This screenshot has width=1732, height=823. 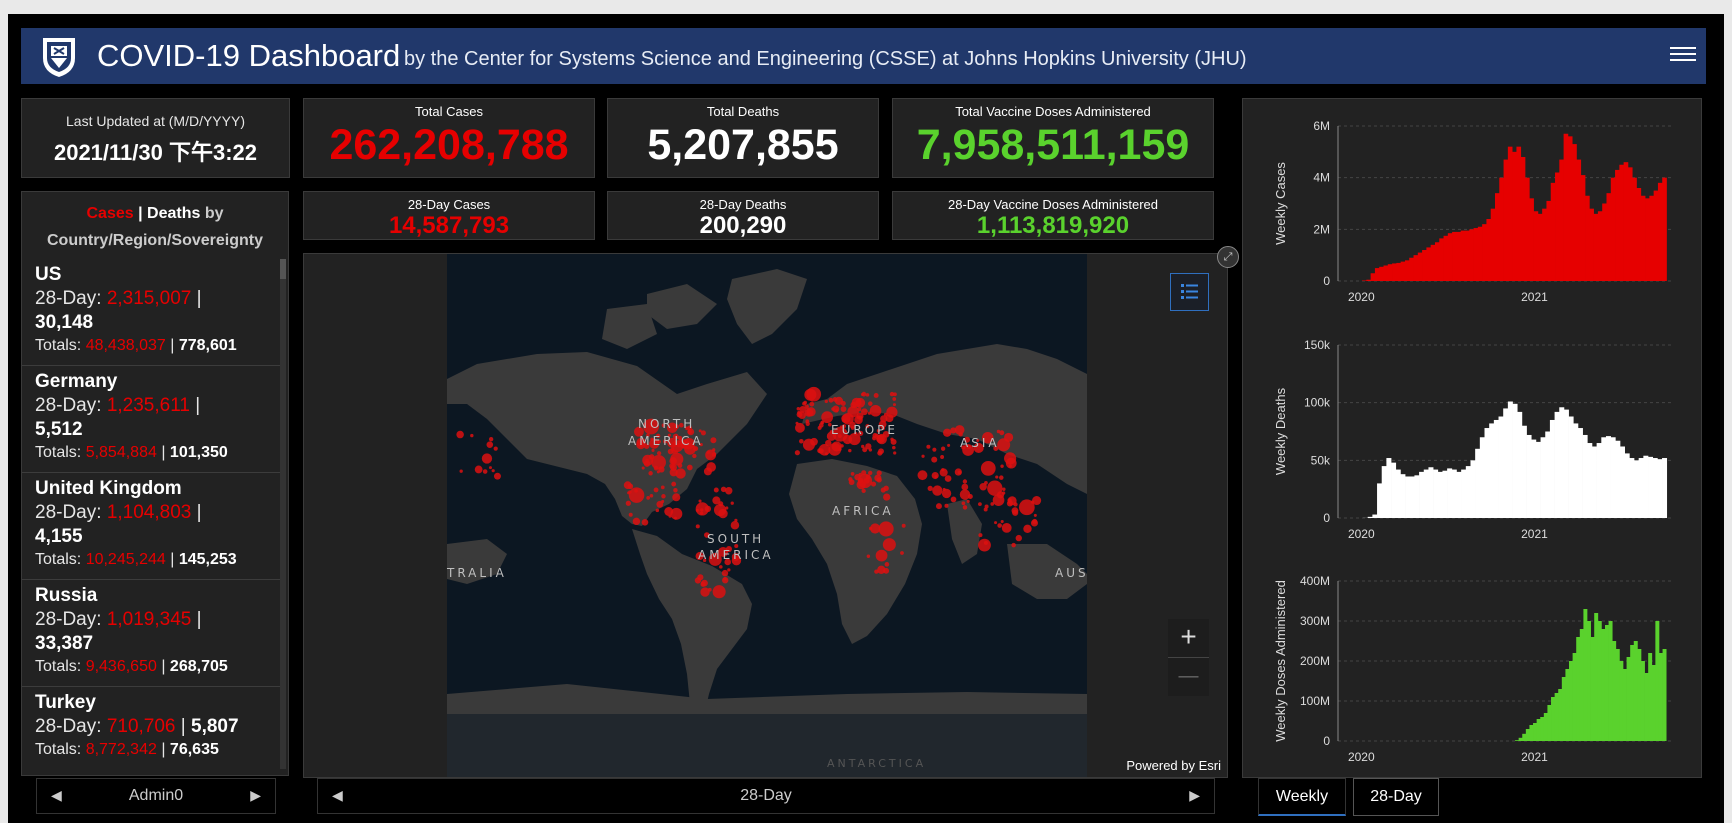 What do you see at coordinates (1053, 145) in the screenshot?
I see `total-vaccine-value: 7,958,511,159` at bounding box center [1053, 145].